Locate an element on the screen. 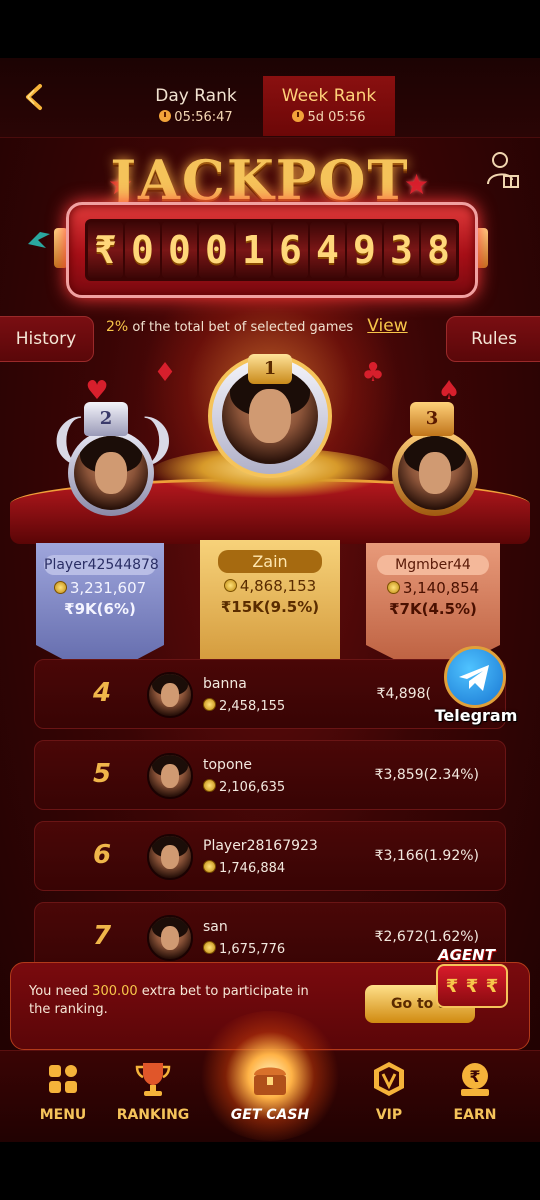 Image resolution: width=540 pixels, height=1200 pixels. rank-number: 6 is located at coordinates (102, 855).